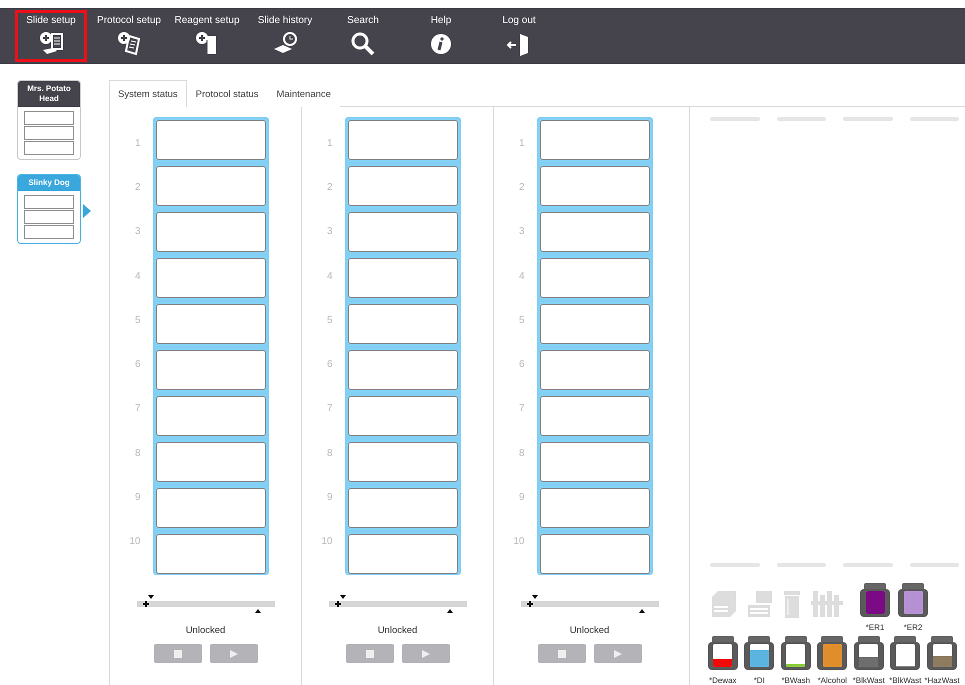  What do you see at coordinates (760, 604) in the screenshot?
I see `computer-station-icon` at bounding box center [760, 604].